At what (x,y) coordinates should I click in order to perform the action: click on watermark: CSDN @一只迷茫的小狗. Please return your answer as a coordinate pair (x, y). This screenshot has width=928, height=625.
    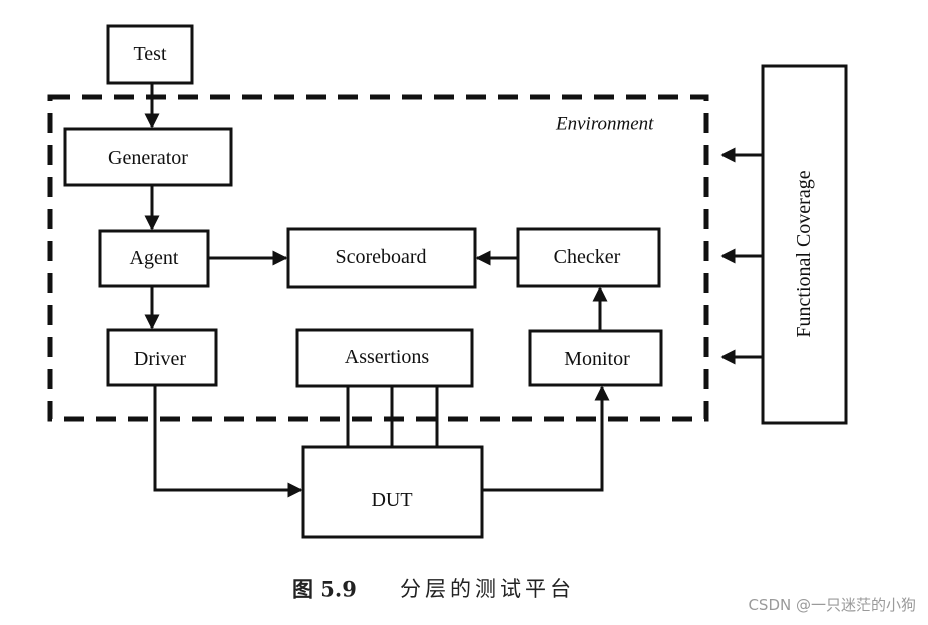
    Looking at the image, I should click on (832, 605).